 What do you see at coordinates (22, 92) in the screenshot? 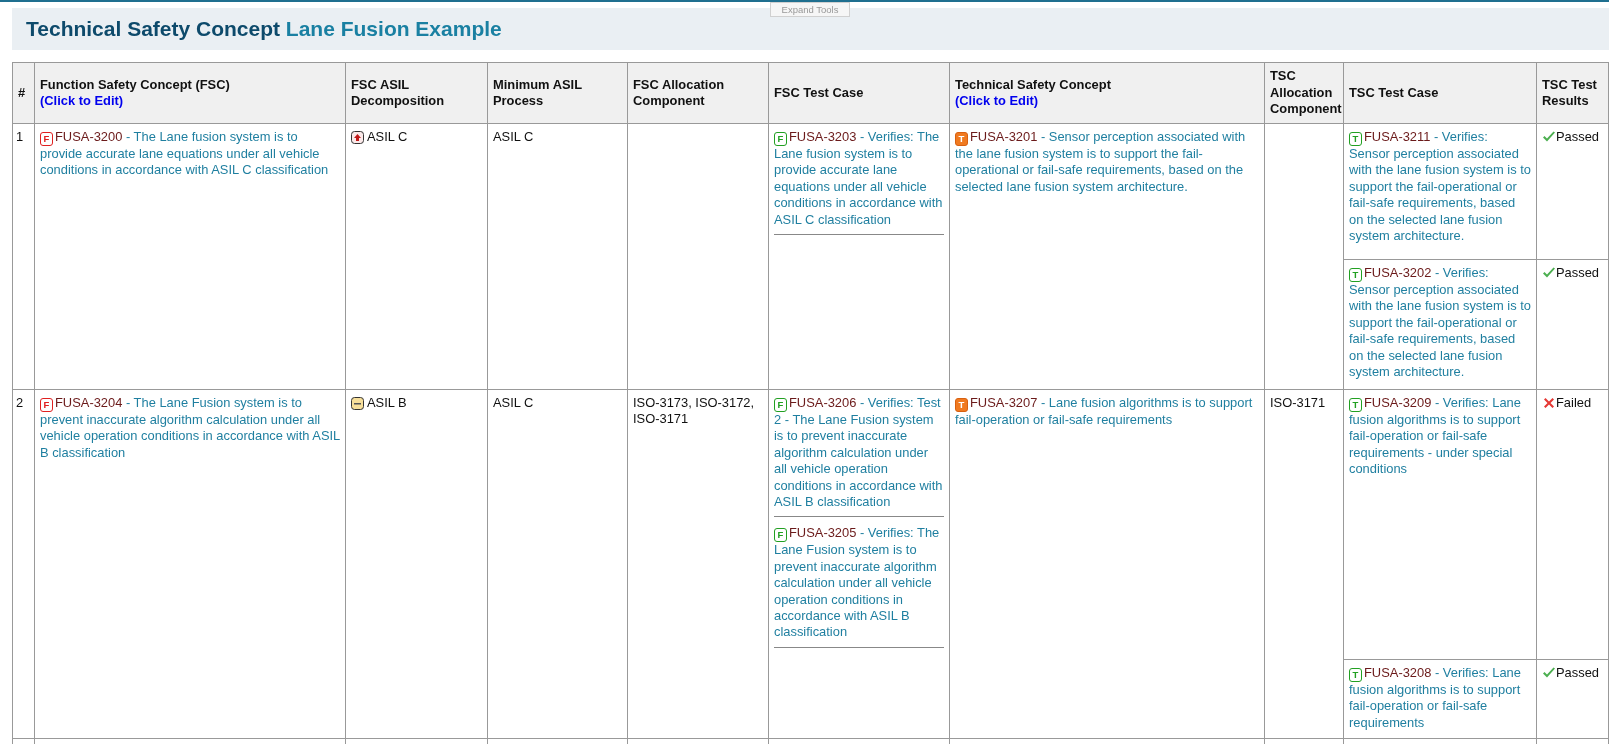
I see `column-header: #` at bounding box center [22, 92].